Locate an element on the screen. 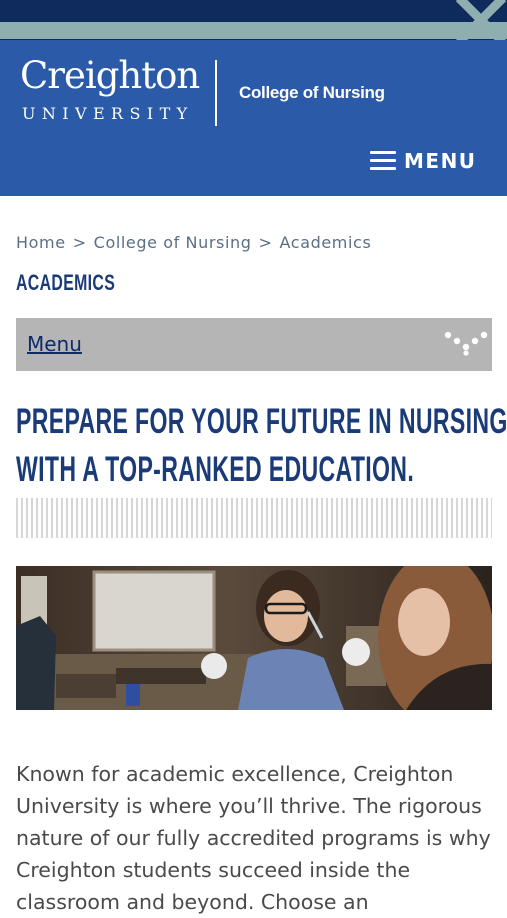 Image resolution: width=507 pixels, height=918 pixels. logo-divider is located at coordinates (216, 93).